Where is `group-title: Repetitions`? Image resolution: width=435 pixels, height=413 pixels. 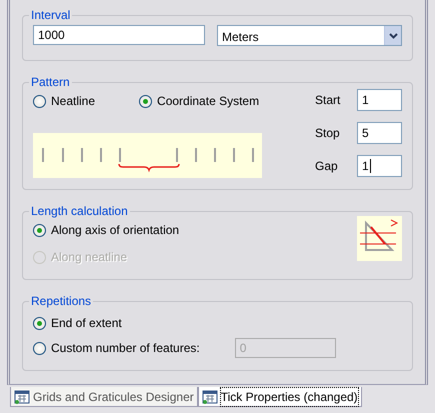
group-title: Repetitions is located at coordinates (61, 301).